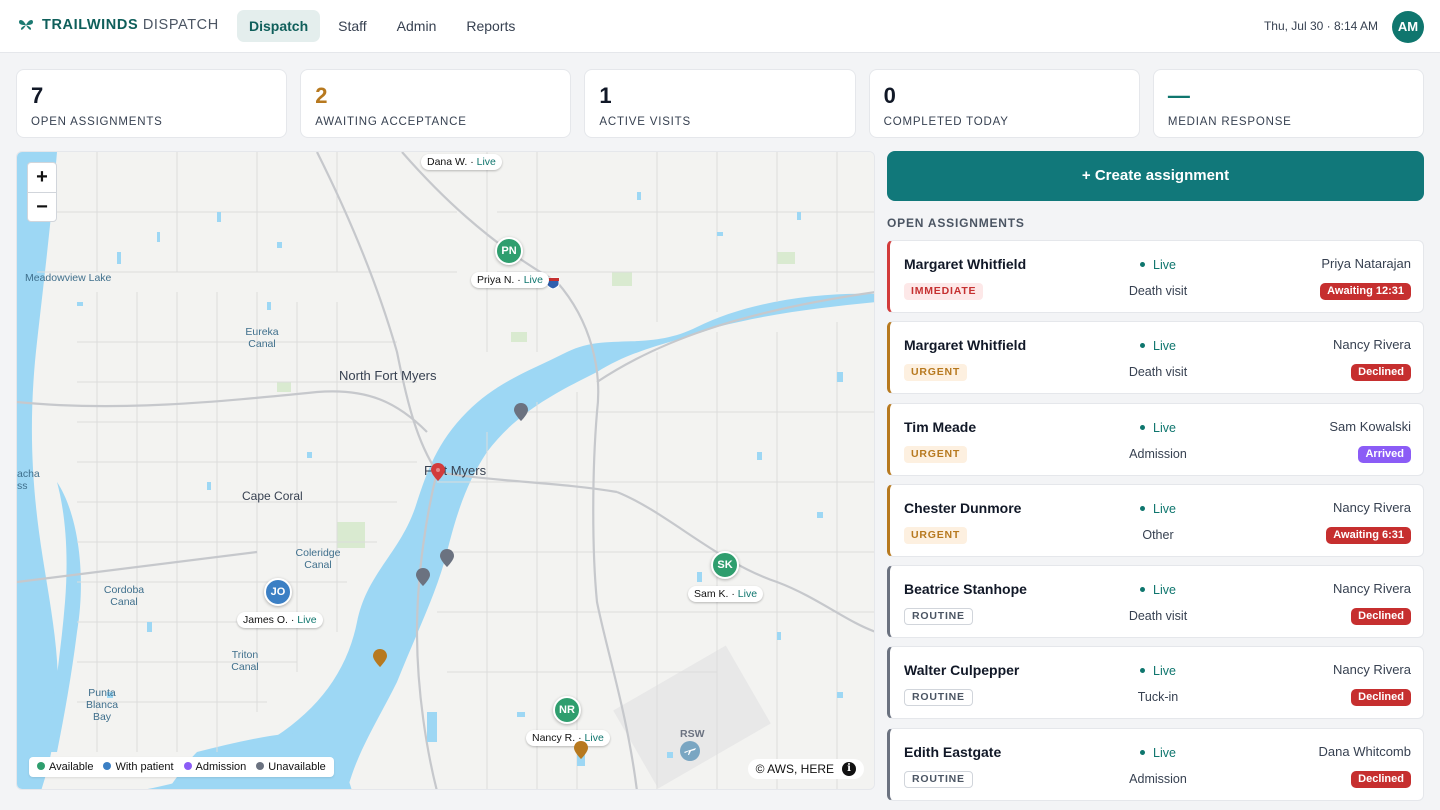  What do you see at coordinates (68, 278) in the screenshot?
I see `place-label: Meadowview Lake` at bounding box center [68, 278].